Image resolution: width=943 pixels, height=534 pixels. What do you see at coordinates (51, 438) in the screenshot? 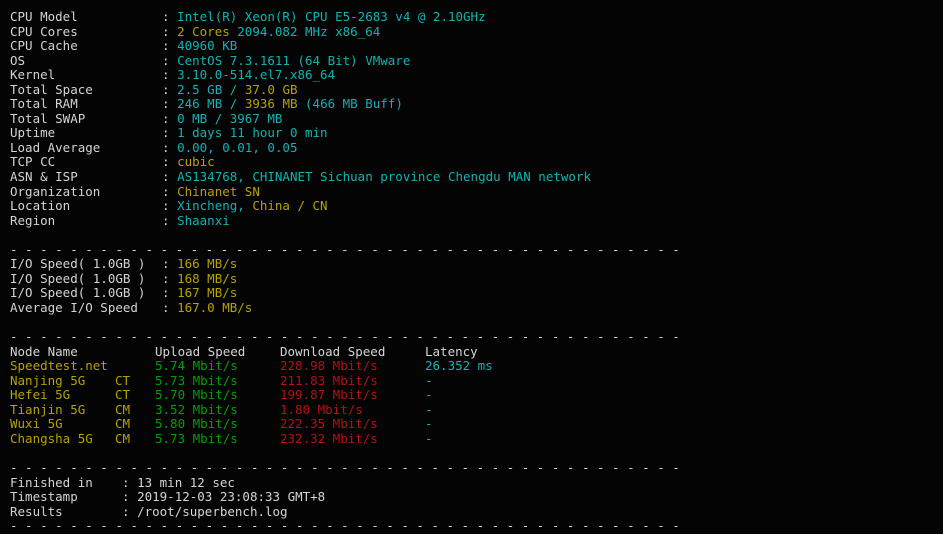
I see `speedtest-node-name: Changsha 5G` at bounding box center [51, 438].